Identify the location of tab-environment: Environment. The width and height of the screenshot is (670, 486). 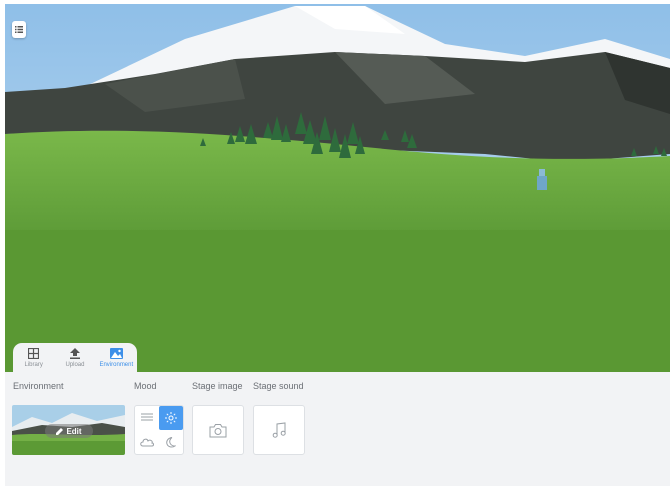
(116, 357).